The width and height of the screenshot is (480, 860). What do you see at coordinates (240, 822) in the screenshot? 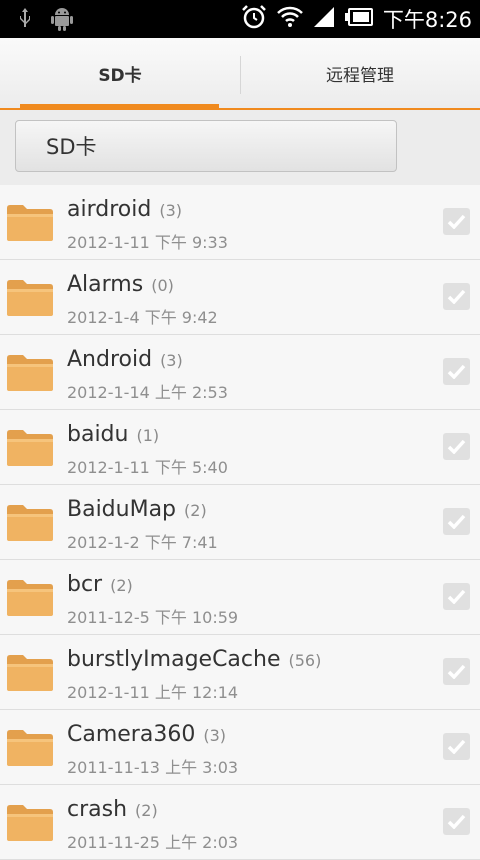
I see `list-item: crash (2) 2011-11-25 上午 2:03` at bounding box center [240, 822].